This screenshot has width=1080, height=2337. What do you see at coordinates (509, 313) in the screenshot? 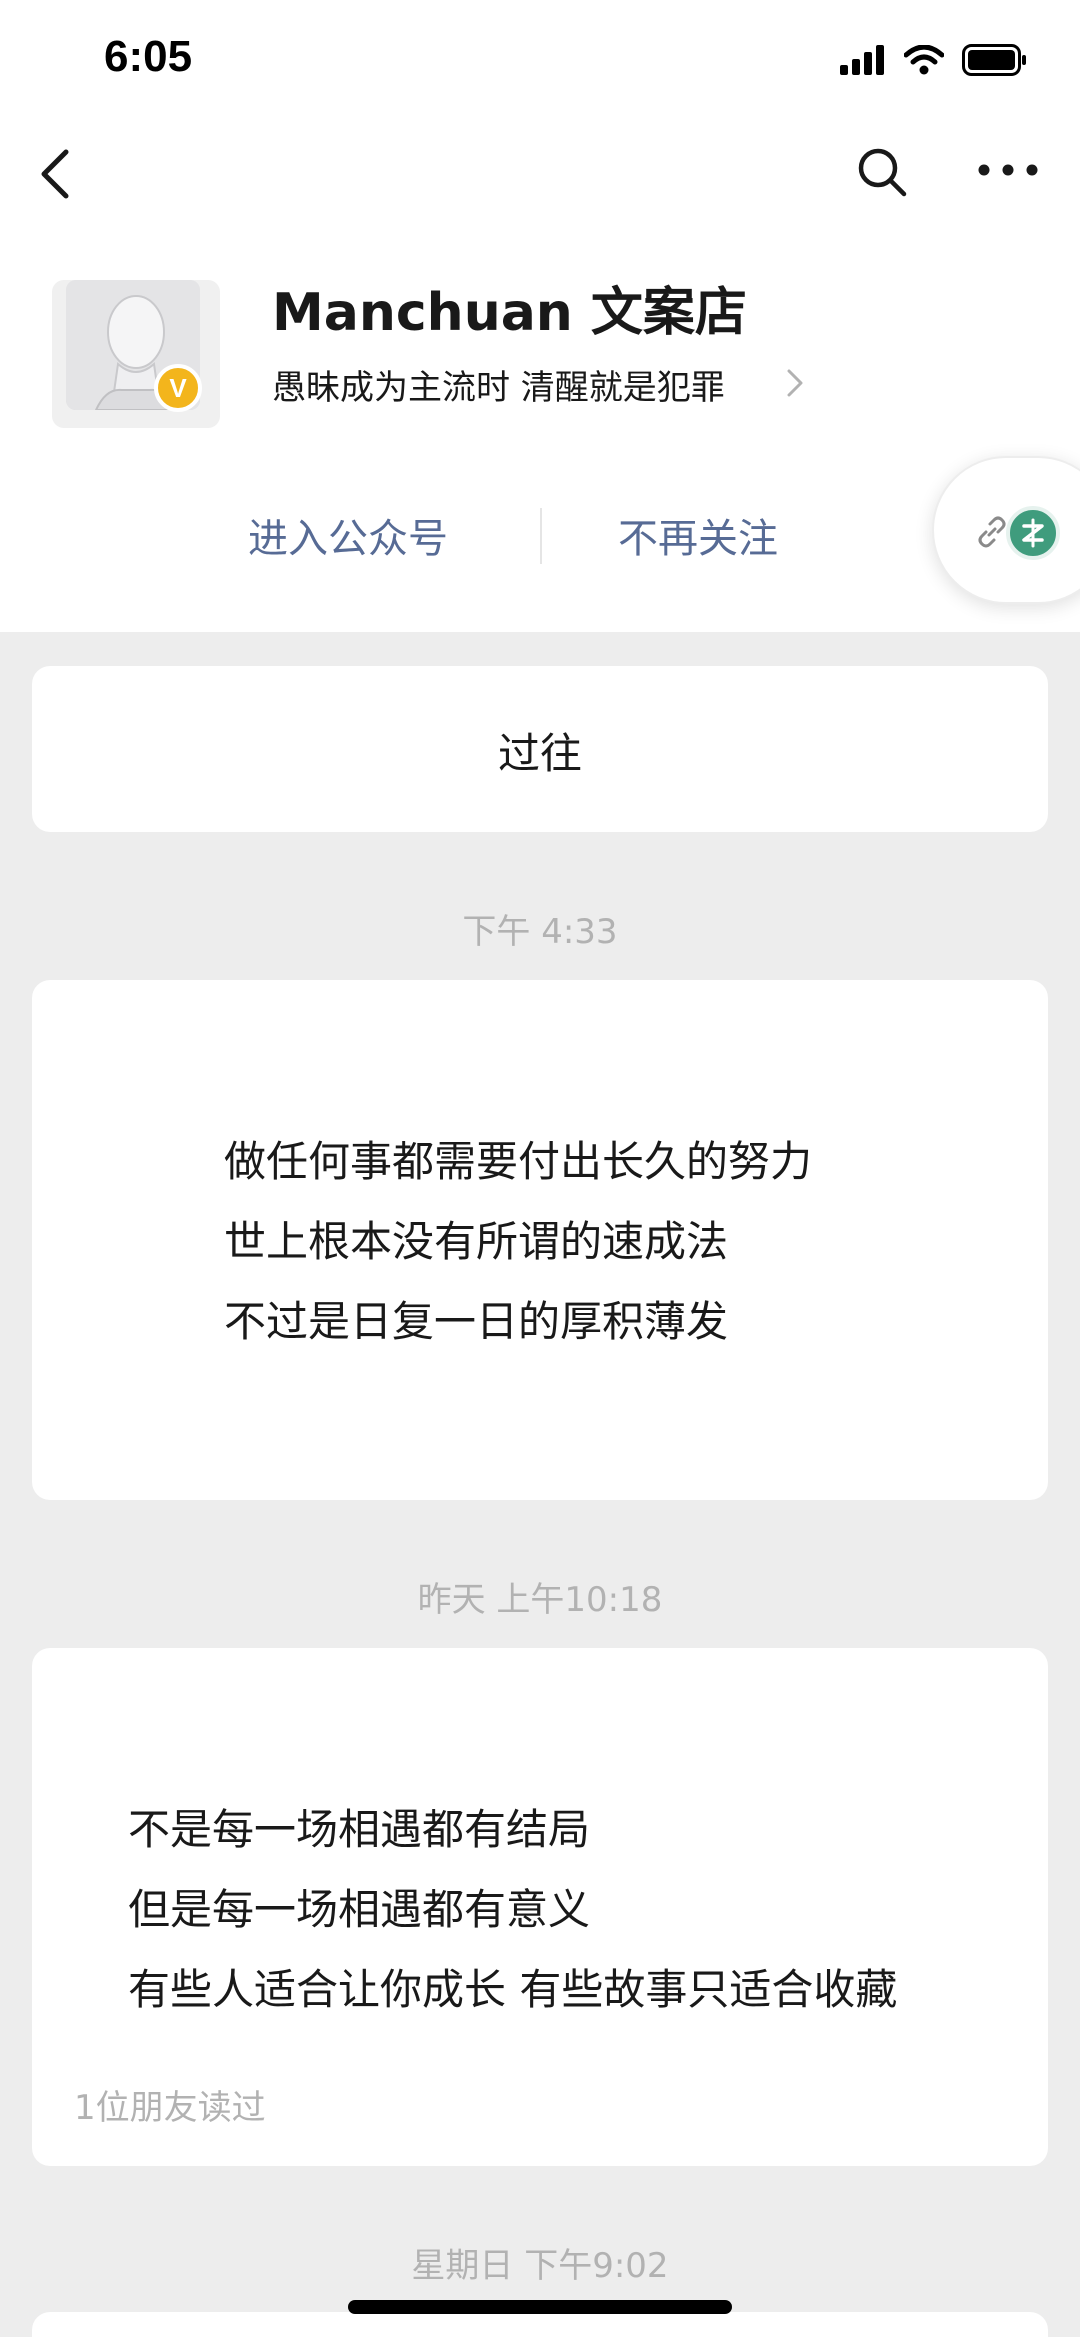
I see `account-name: Manchuan 文案店` at bounding box center [509, 313].